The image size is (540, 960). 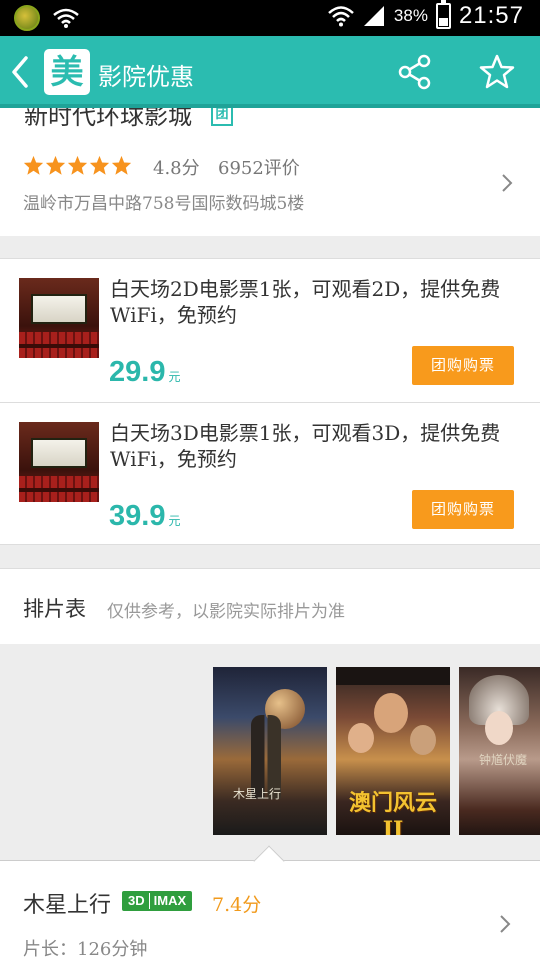 I want to click on poster-title: 澳门风云II, so click(x=392, y=812).